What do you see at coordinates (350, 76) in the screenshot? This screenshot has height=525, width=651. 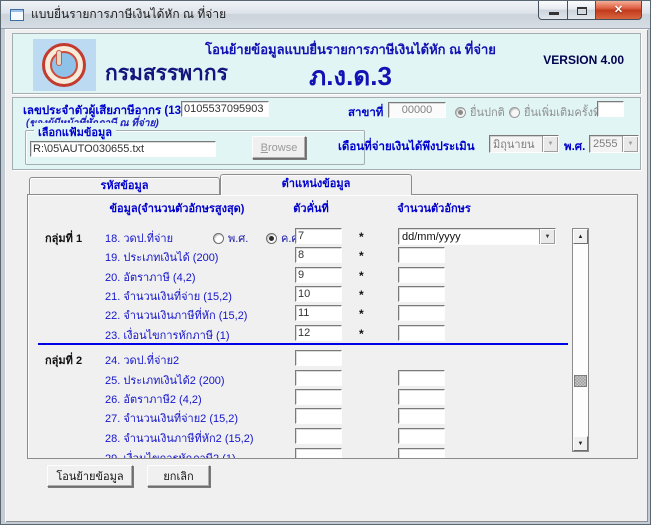 I see `form-code: ภ.ง.ด.3` at bounding box center [350, 76].